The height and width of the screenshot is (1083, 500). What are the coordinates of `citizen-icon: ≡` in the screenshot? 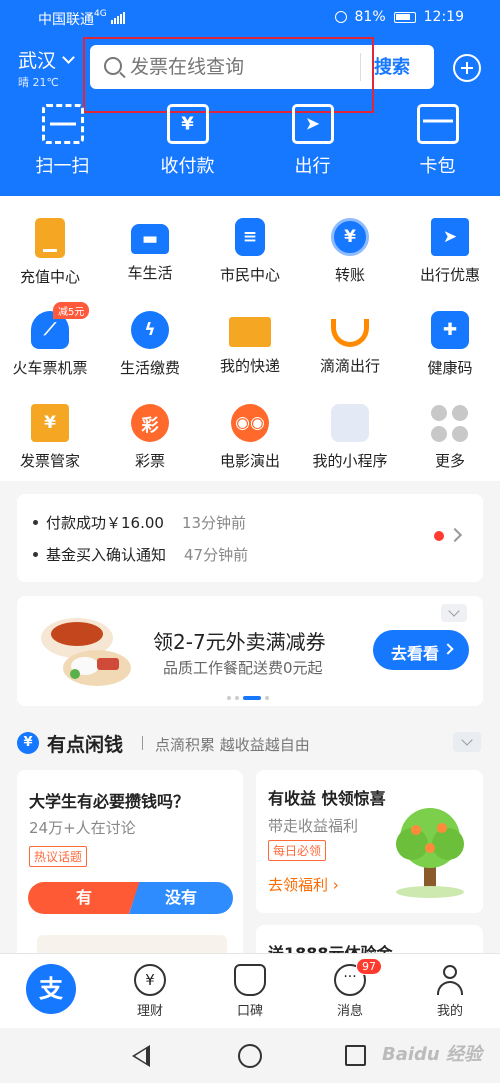 It's located at (250, 237).